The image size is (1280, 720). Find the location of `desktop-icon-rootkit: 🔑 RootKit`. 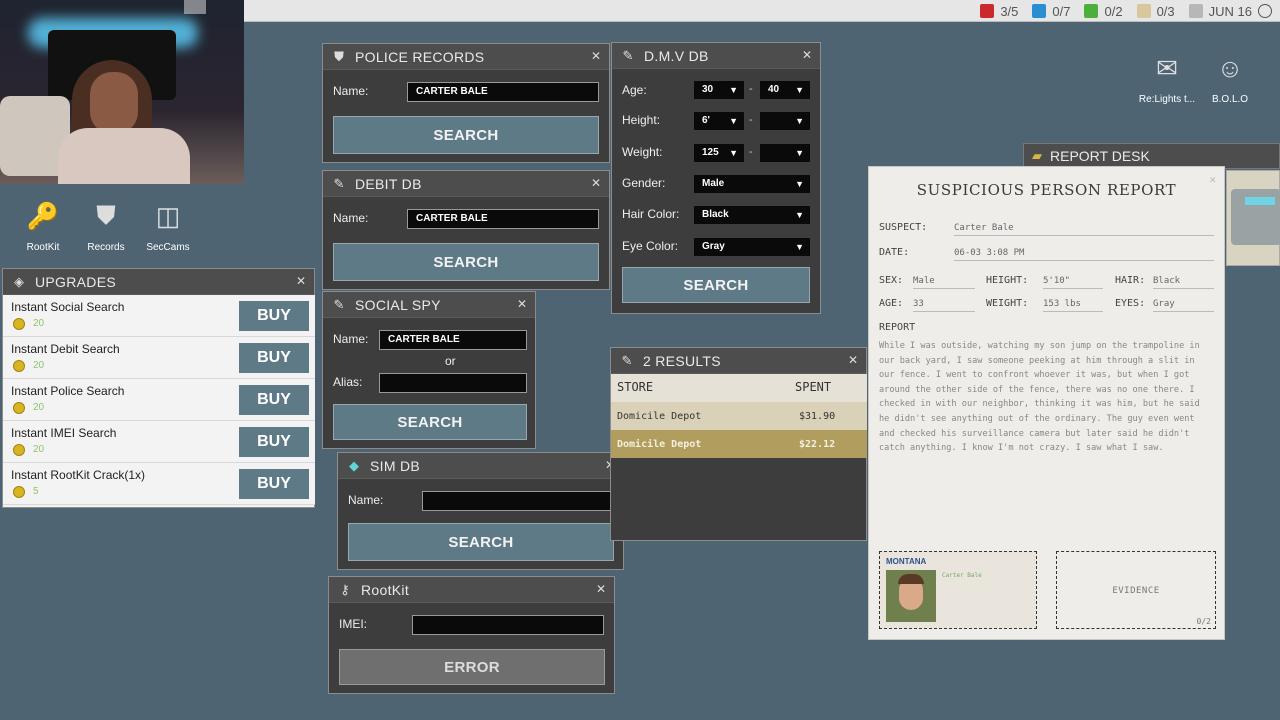

desktop-icon-rootkit: 🔑 RootKit is located at coordinates (43, 225).